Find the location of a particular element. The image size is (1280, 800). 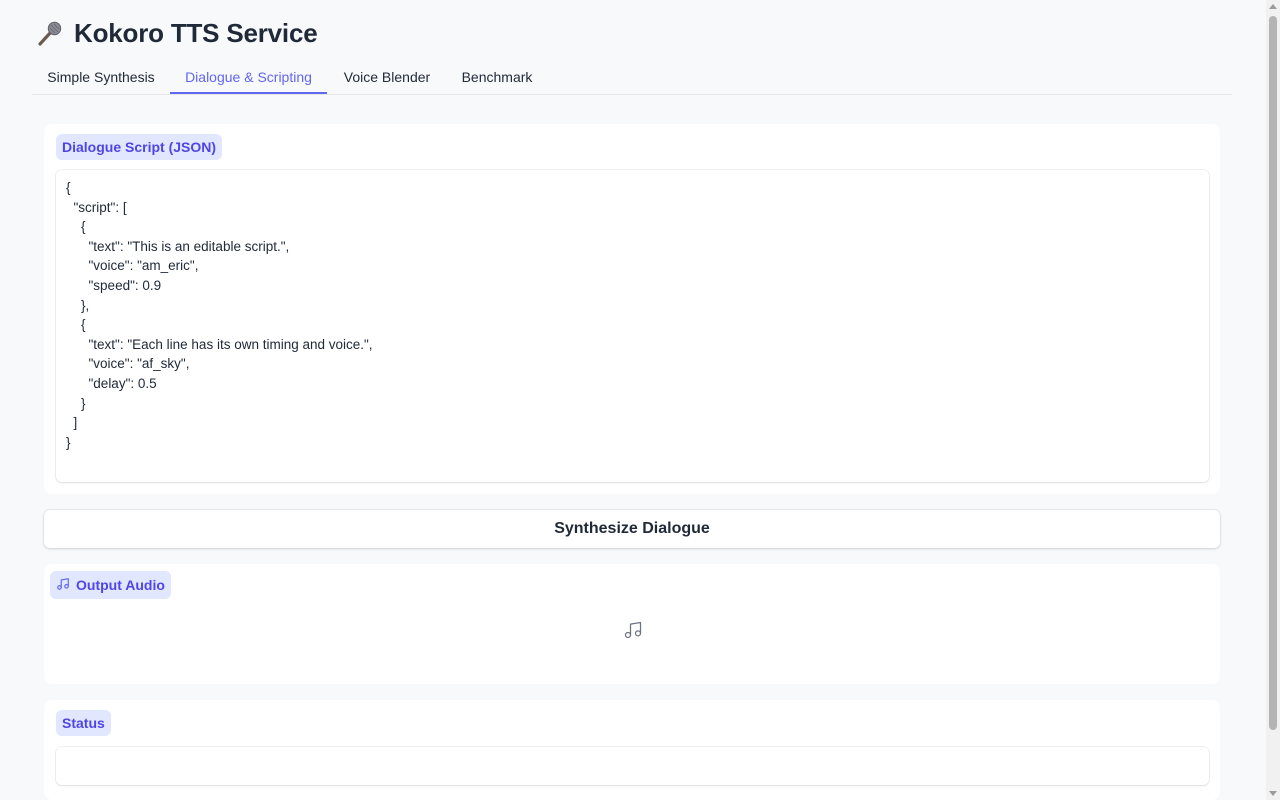

page-title: Kokoro TTS Service is located at coordinates (196, 32).